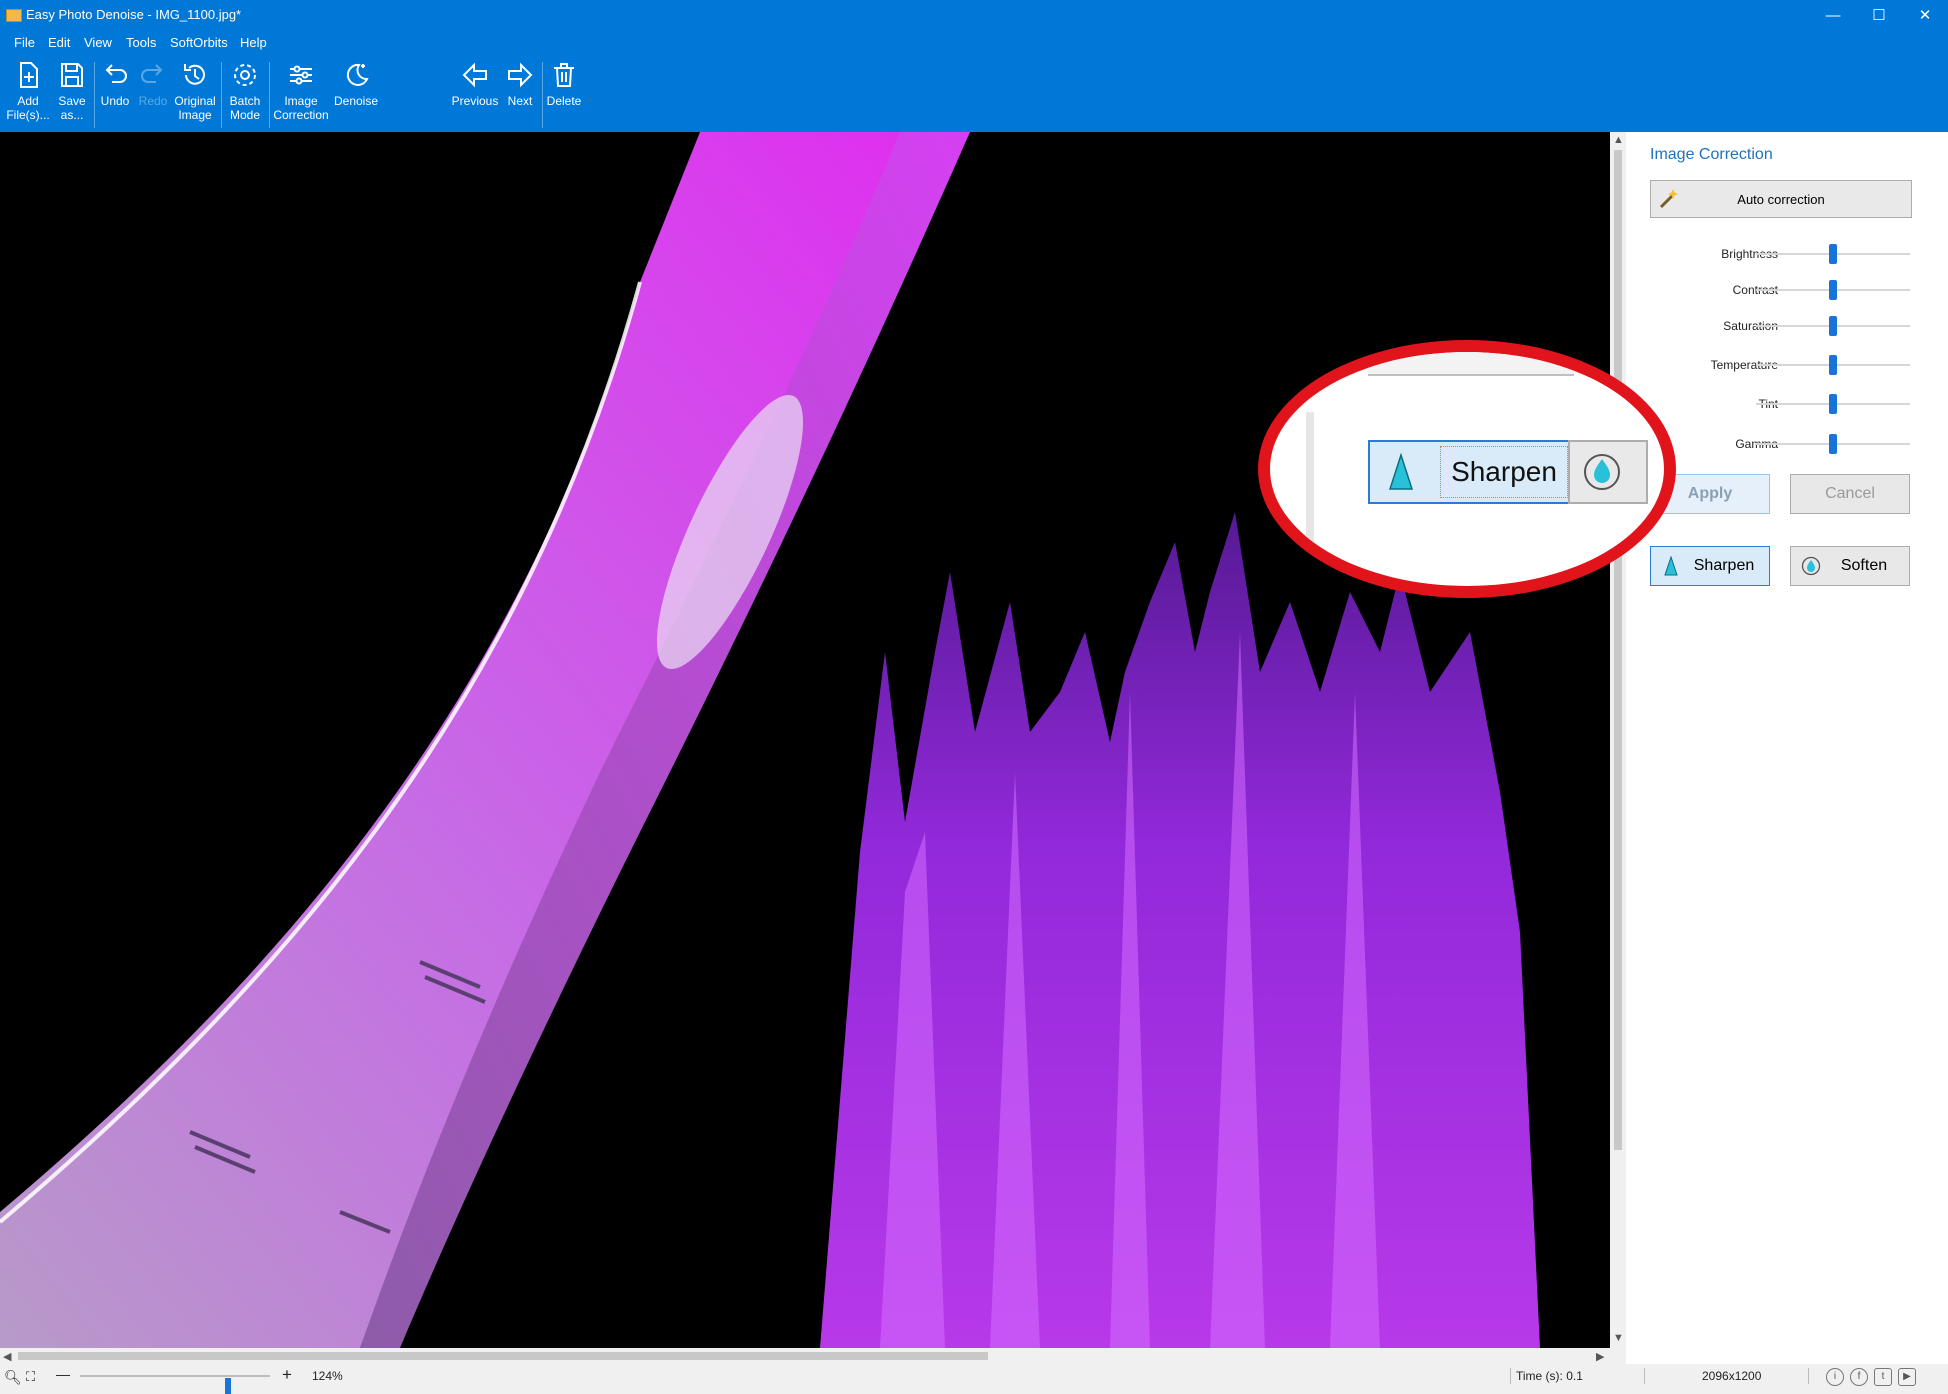 This screenshot has height=1394, width=1948. What do you see at coordinates (195, 108) in the screenshot?
I see `original-image-label: Original Image` at bounding box center [195, 108].